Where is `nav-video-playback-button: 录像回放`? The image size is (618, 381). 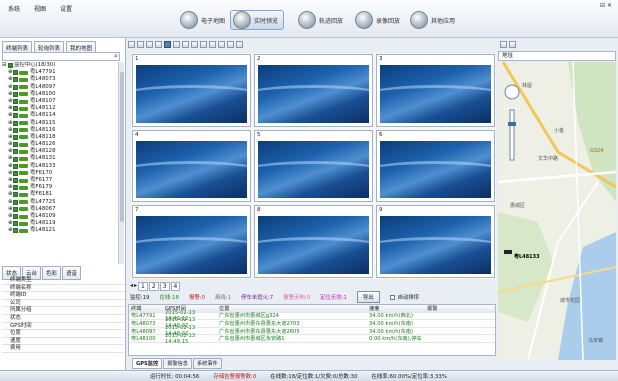 nav-video-playback-button: 录像回放 is located at coordinates (377, 20).